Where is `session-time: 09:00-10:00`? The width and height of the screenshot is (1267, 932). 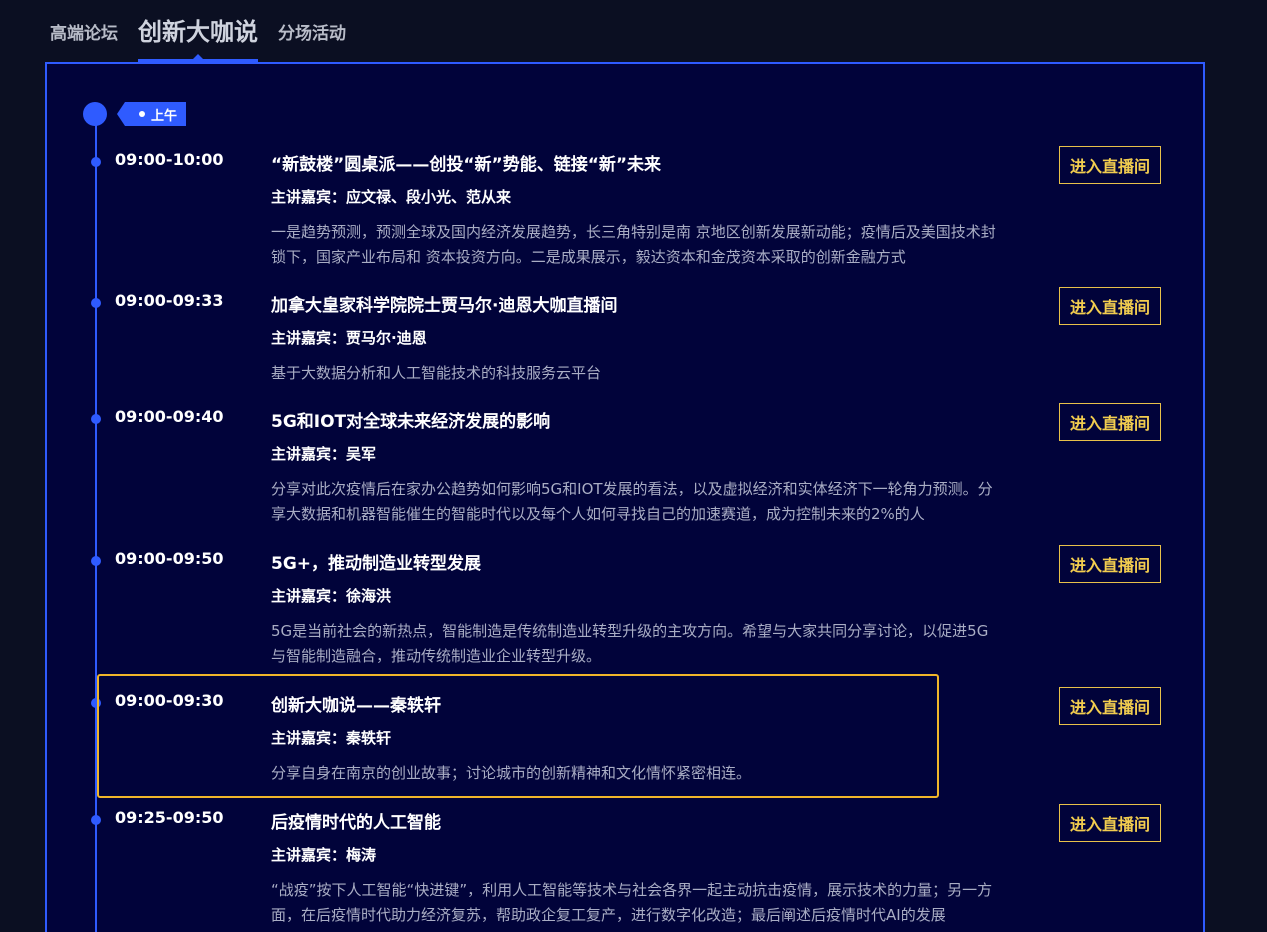 session-time: 09:00-10:00 is located at coordinates (169, 159).